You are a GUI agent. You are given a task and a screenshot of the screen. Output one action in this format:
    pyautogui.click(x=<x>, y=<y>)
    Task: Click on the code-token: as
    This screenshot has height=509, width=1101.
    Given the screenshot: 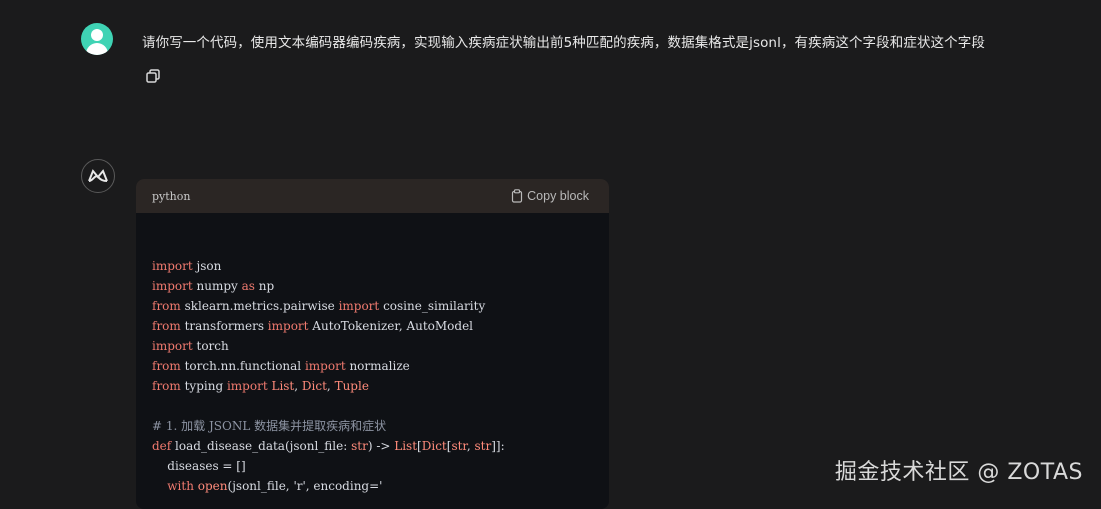 What is the action you would take?
    pyautogui.click(x=248, y=286)
    